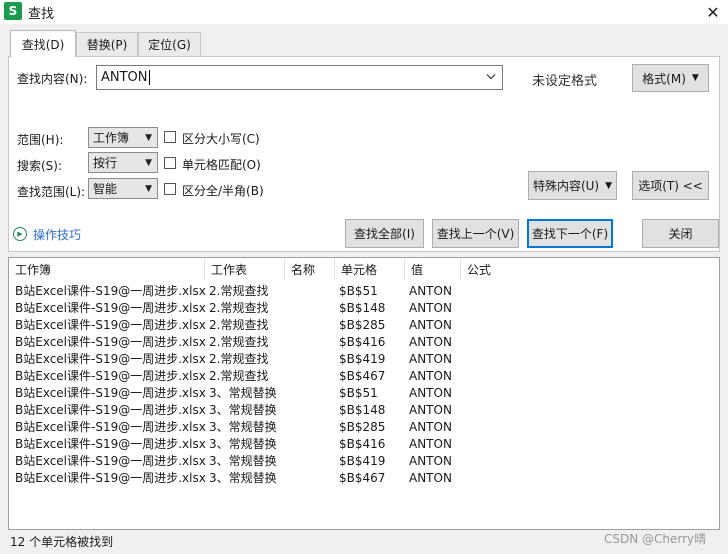  I want to click on watermark: CSDN @Cherry晴, so click(655, 539).